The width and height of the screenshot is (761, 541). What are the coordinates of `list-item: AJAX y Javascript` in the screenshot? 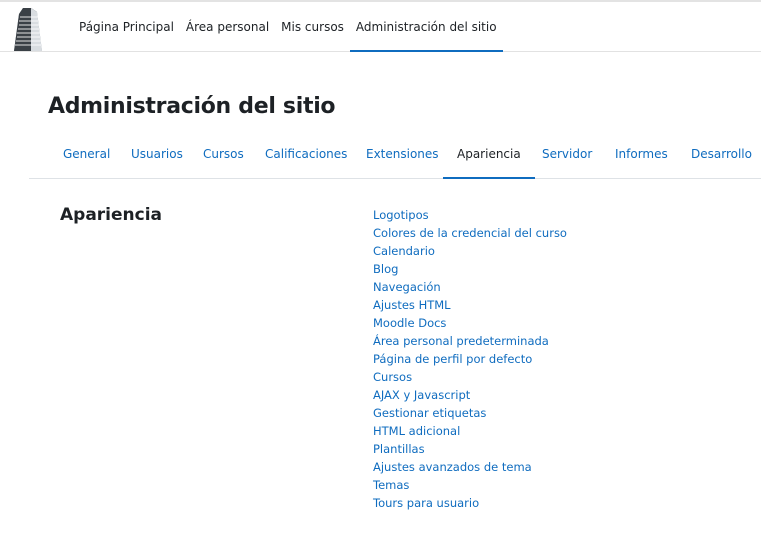 It's located at (470, 394).